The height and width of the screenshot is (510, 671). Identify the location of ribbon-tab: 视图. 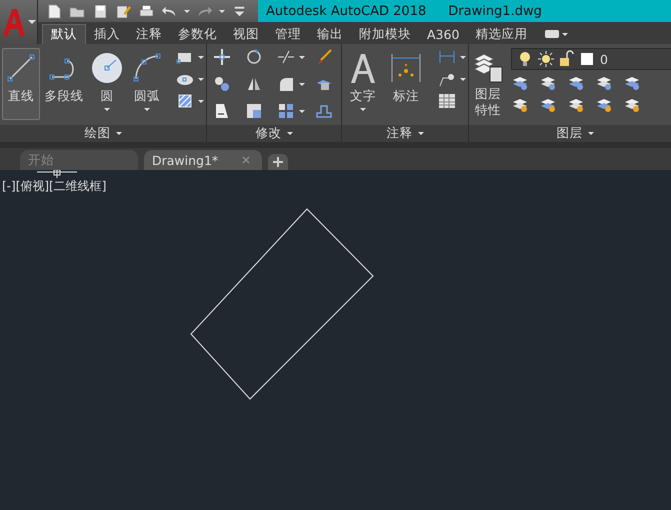
(246, 34).